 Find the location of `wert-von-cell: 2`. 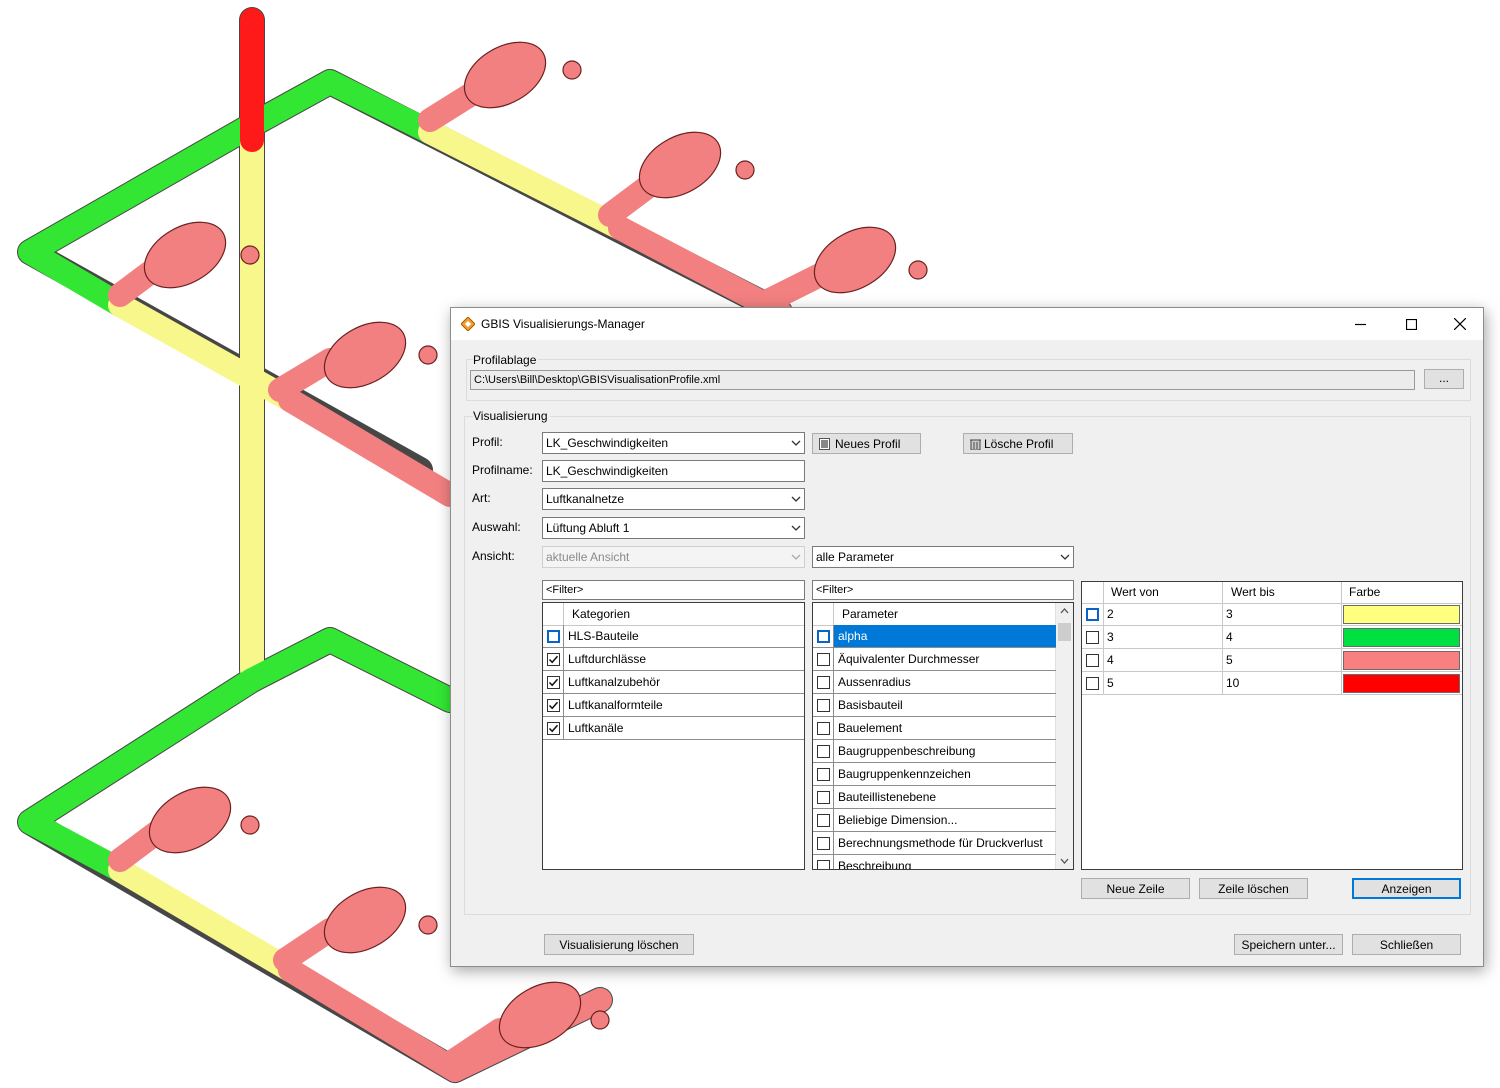

wert-von-cell: 2 is located at coordinates (1110, 614).